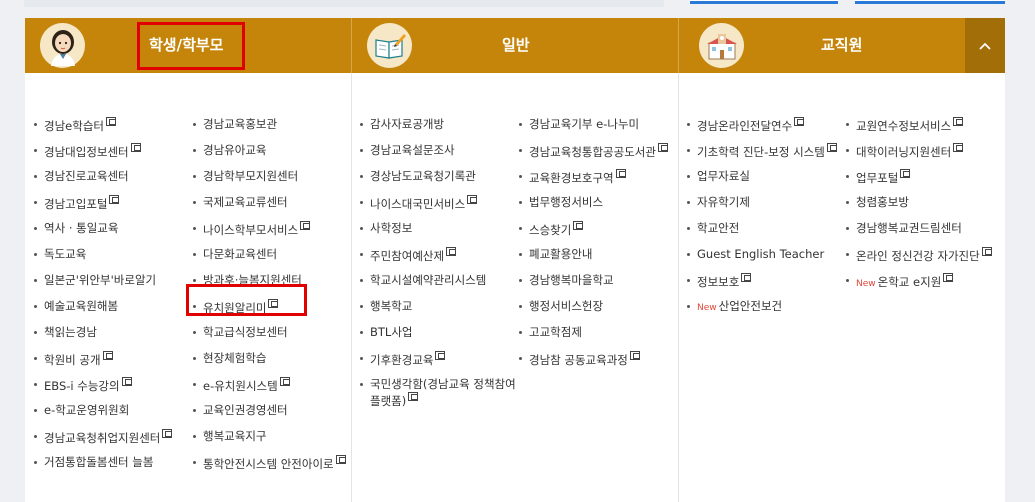 This screenshot has height=502, width=1035. I want to click on link-label: 경남유아교육, so click(235, 150).